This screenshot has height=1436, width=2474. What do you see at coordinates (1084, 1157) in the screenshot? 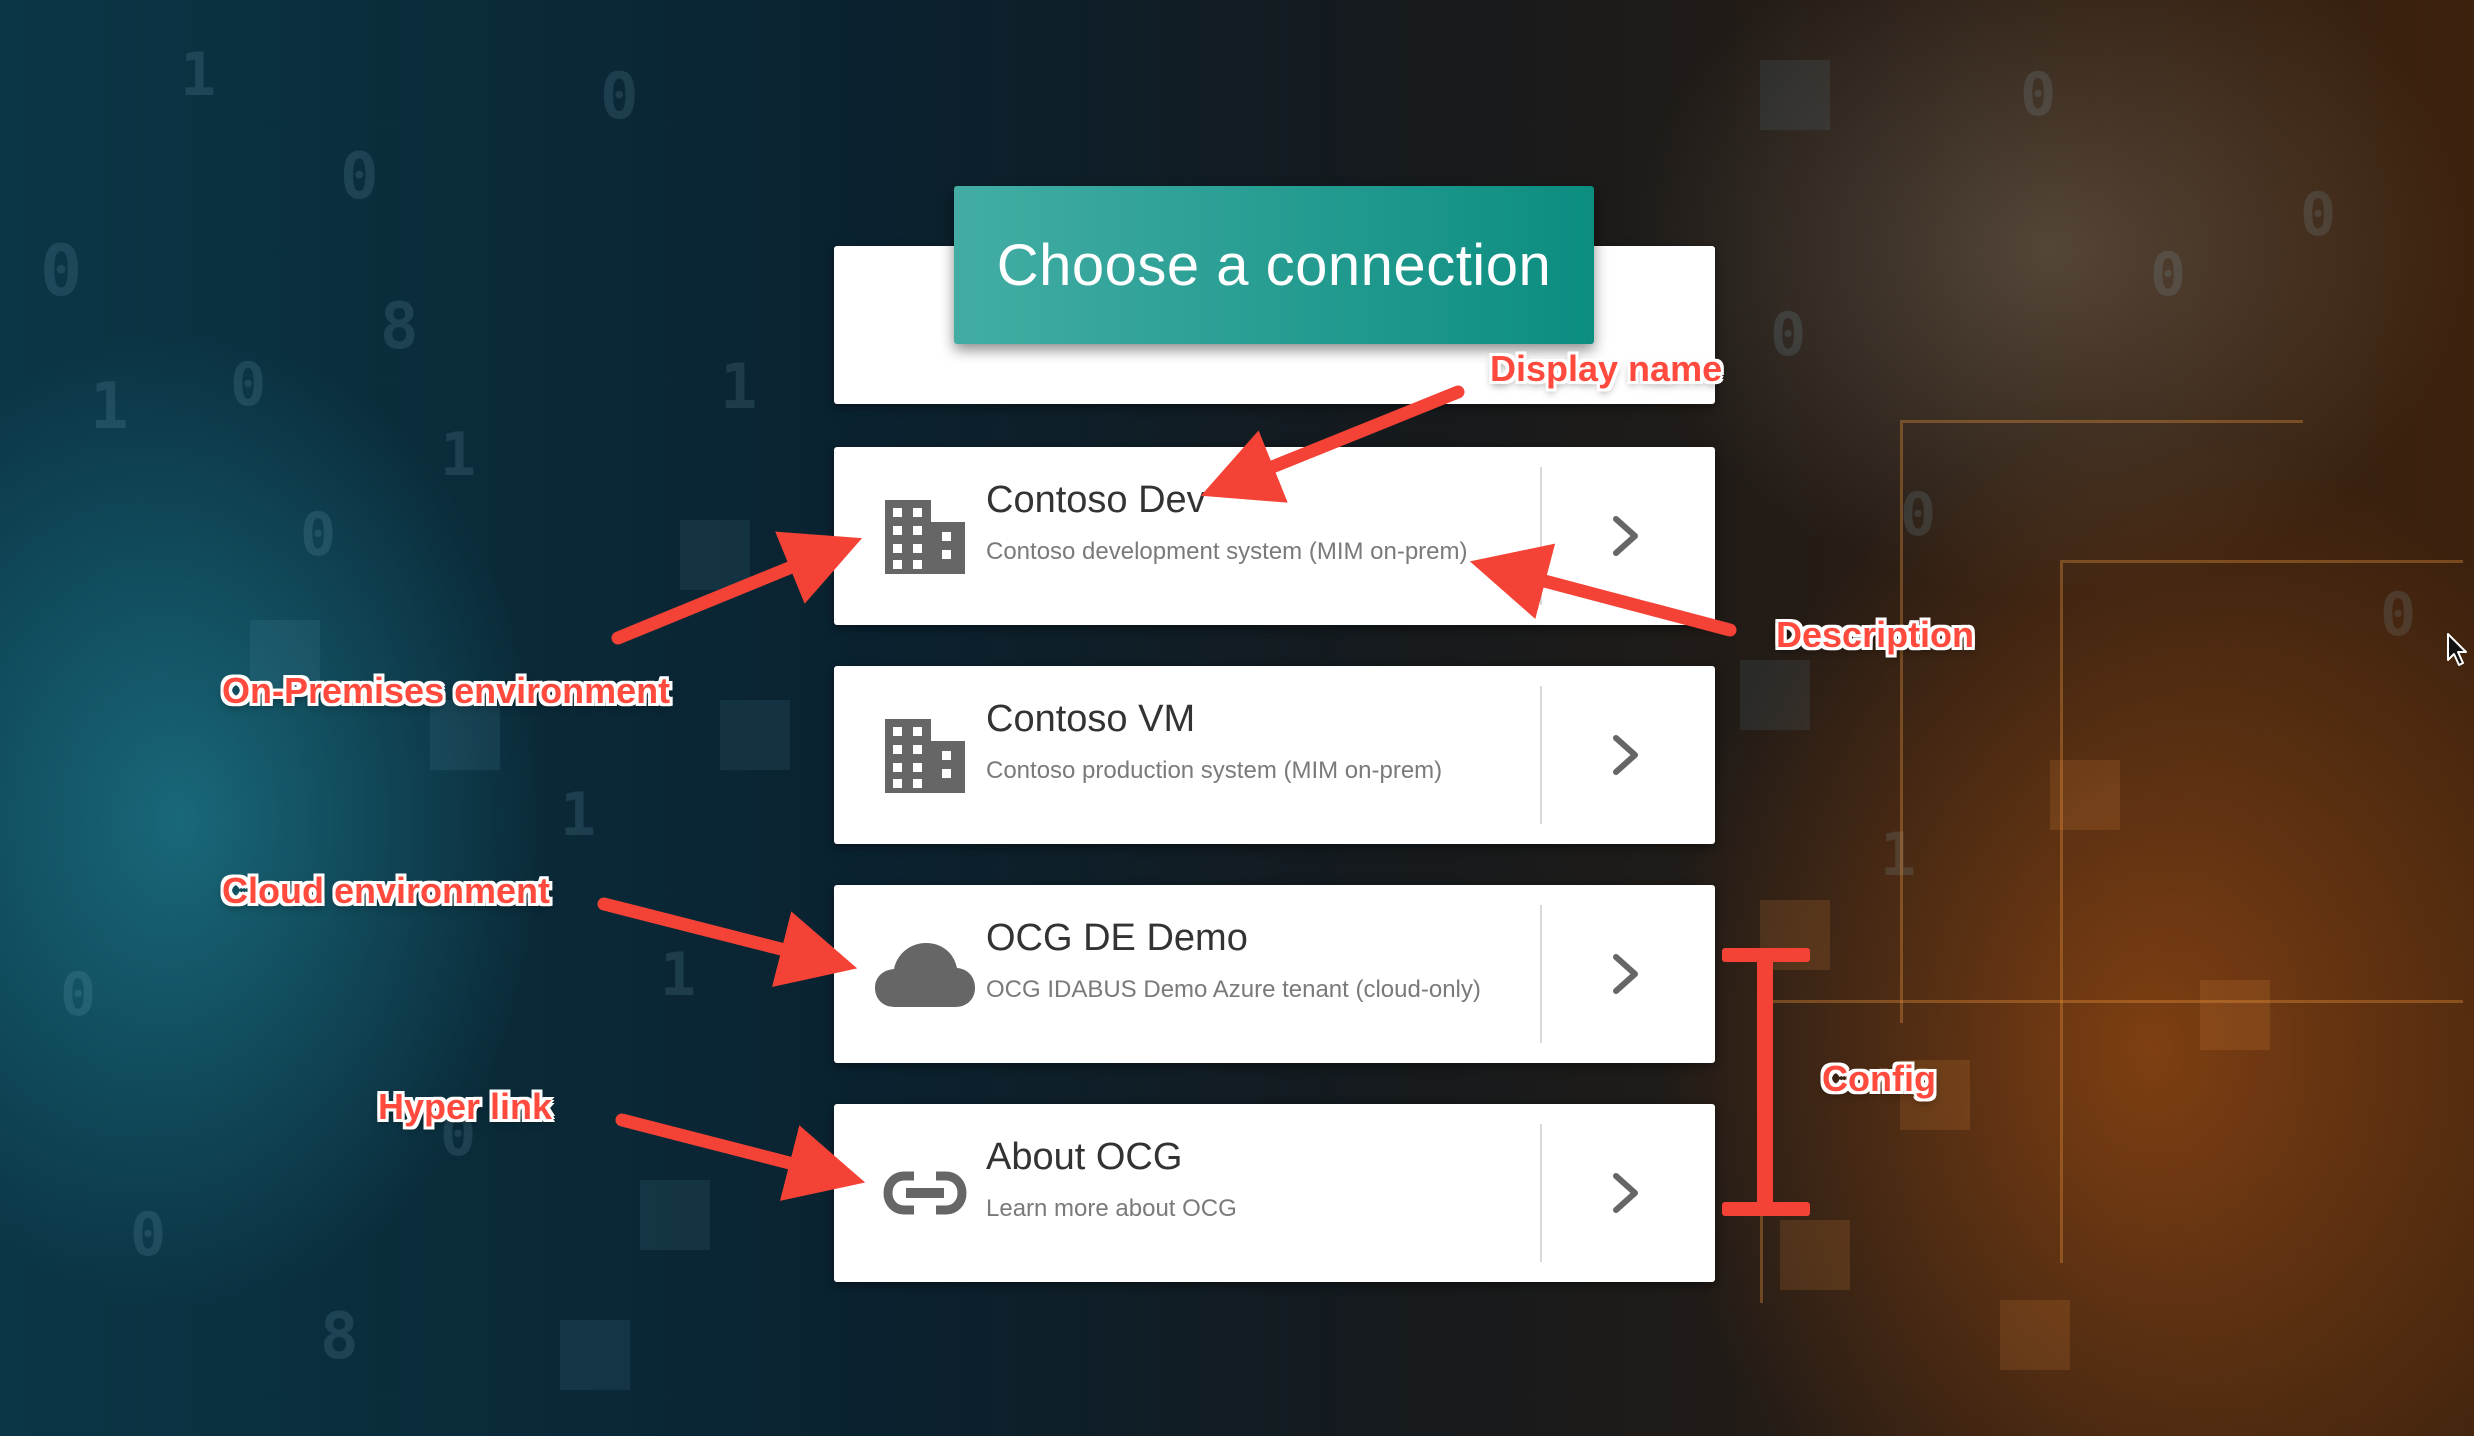
I see `connection-name: About OCG` at bounding box center [1084, 1157].